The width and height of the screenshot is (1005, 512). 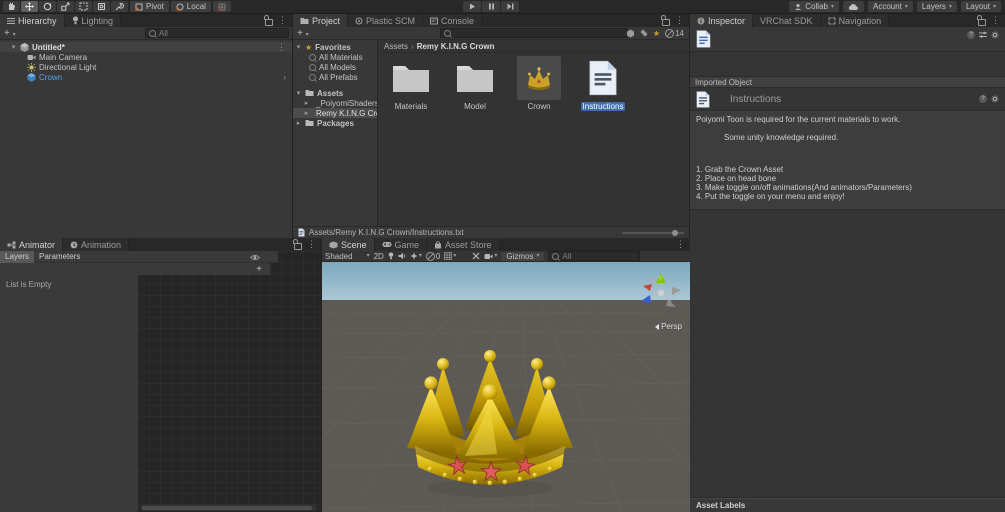 I want to click on thumbnail-size-slider, so click(x=653, y=232).